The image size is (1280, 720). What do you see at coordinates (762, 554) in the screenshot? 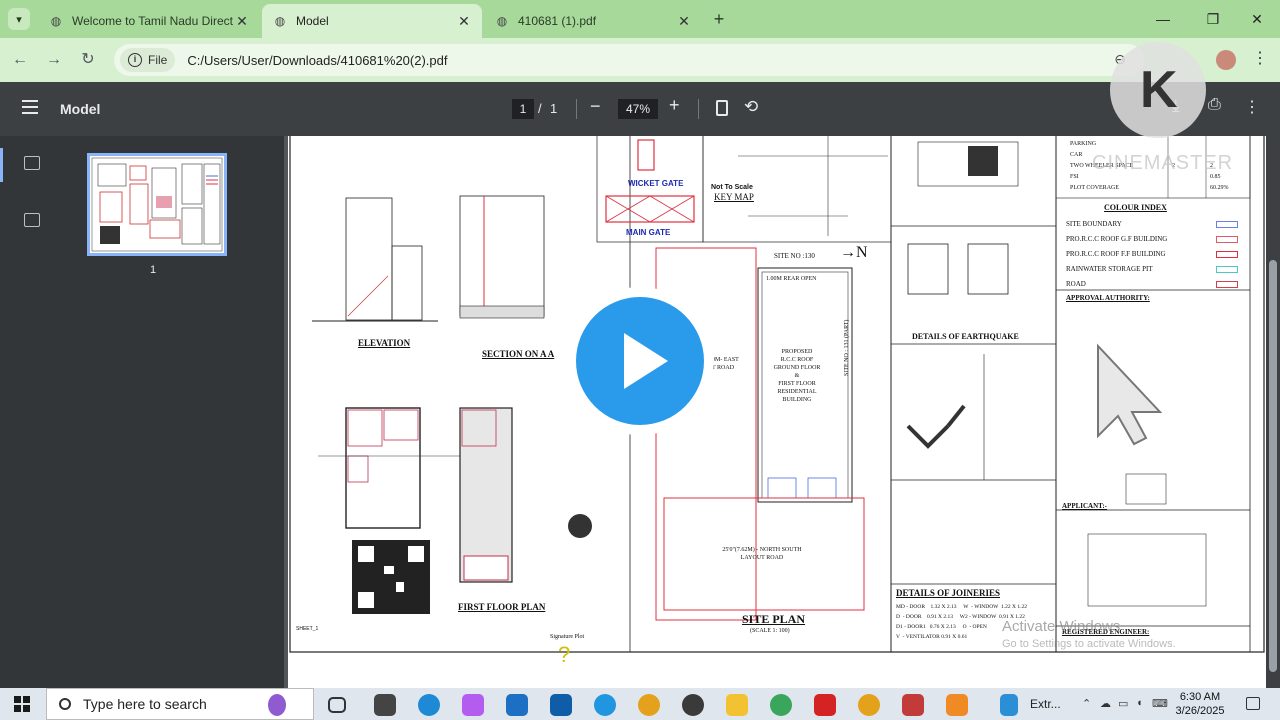
I see `north-south-road-label: 25'0"(7.62M) - NORTH SOUTH LAYOUT ROAD` at bounding box center [762, 554].